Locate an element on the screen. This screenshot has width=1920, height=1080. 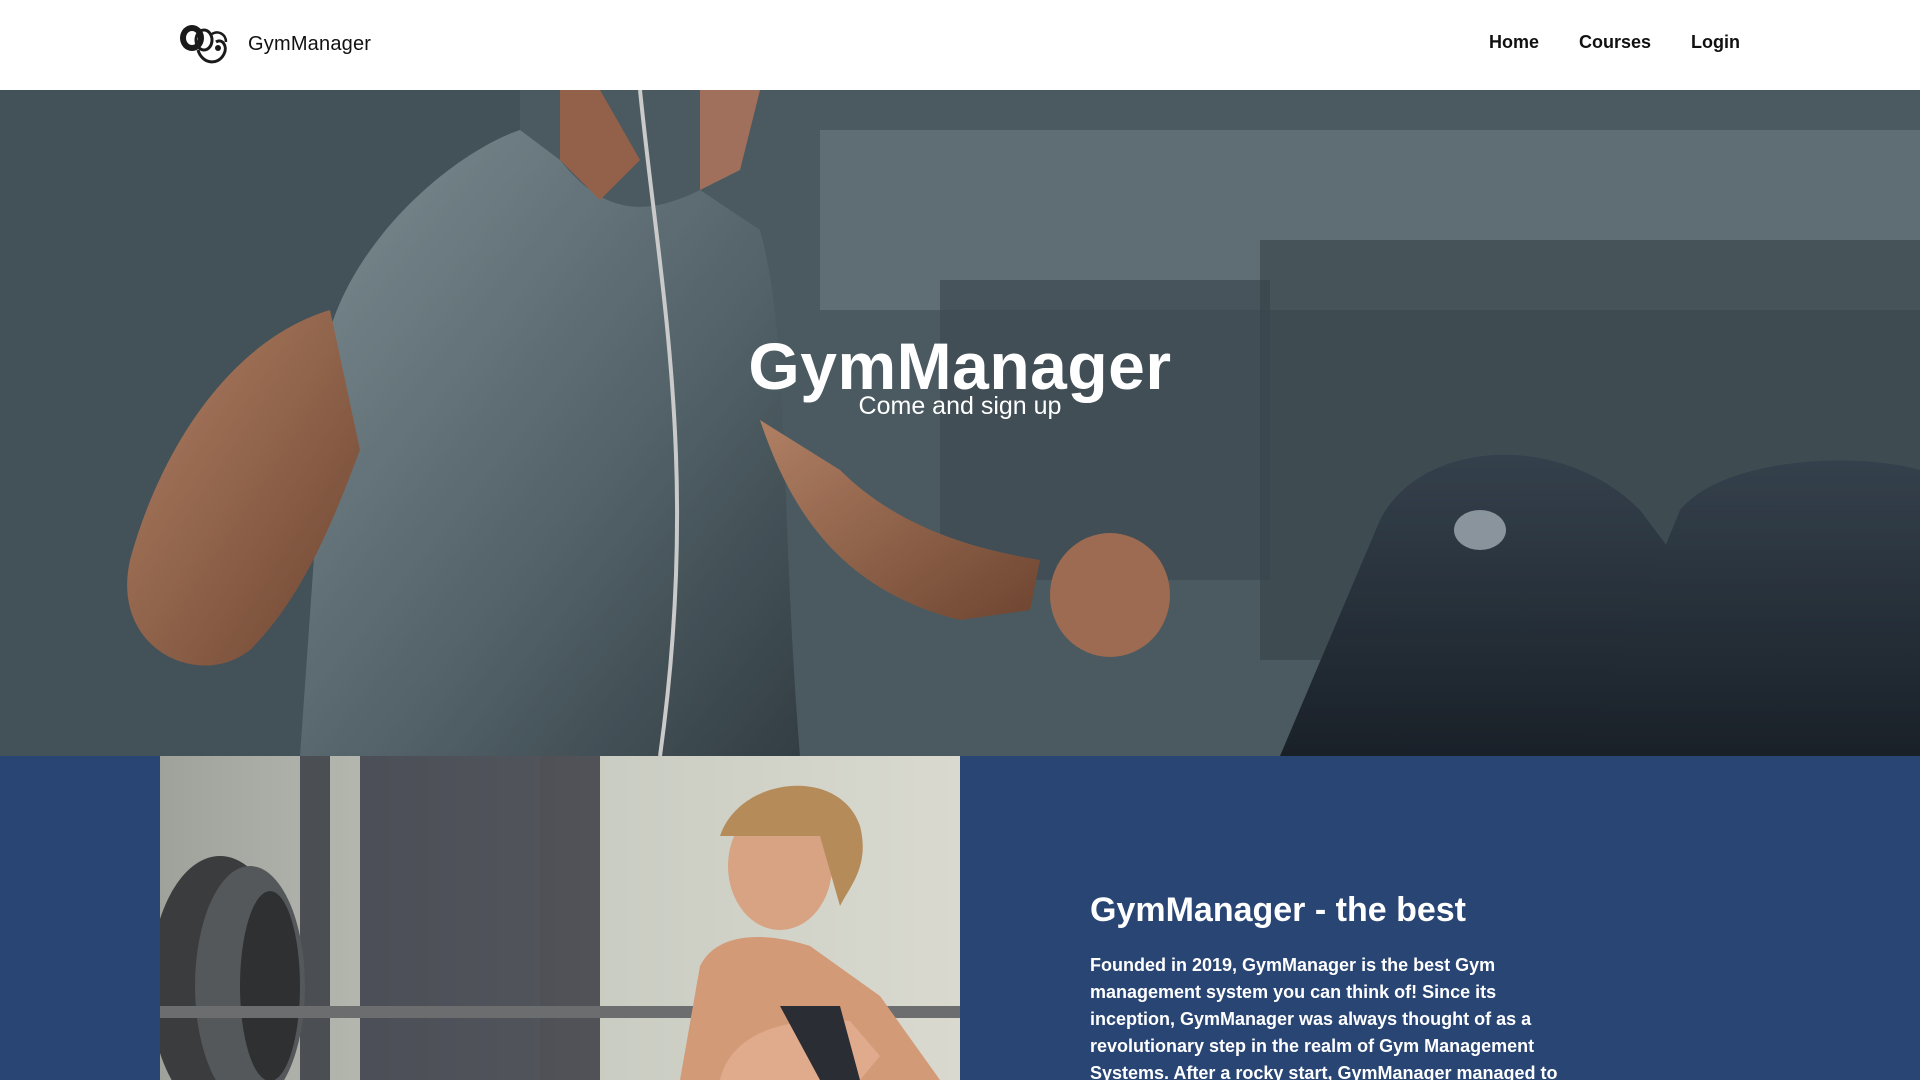
about-heading: GymManager - the best is located at coordinates (1278, 910).